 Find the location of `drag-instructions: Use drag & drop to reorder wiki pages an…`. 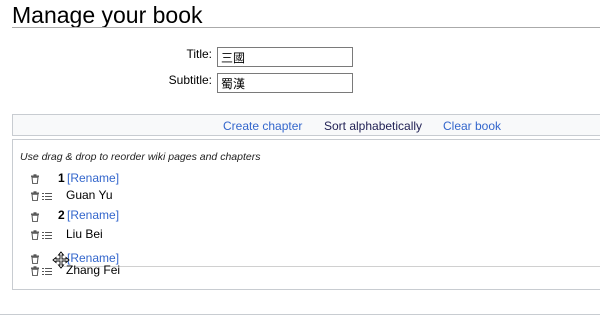

drag-instructions: Use drag & drop to reorder wiki pages an… is located at coordinates (140, 157).